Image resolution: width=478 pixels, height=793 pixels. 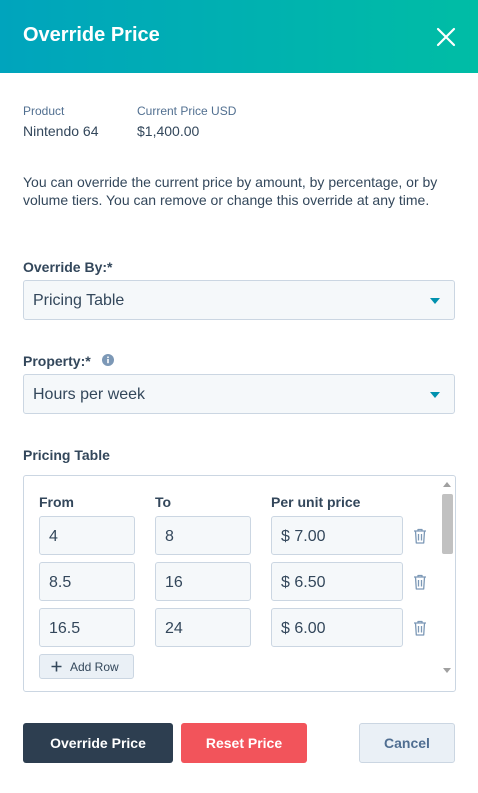 I want to click on override-by-value: Pricing Table, so click(x=79, y=300).